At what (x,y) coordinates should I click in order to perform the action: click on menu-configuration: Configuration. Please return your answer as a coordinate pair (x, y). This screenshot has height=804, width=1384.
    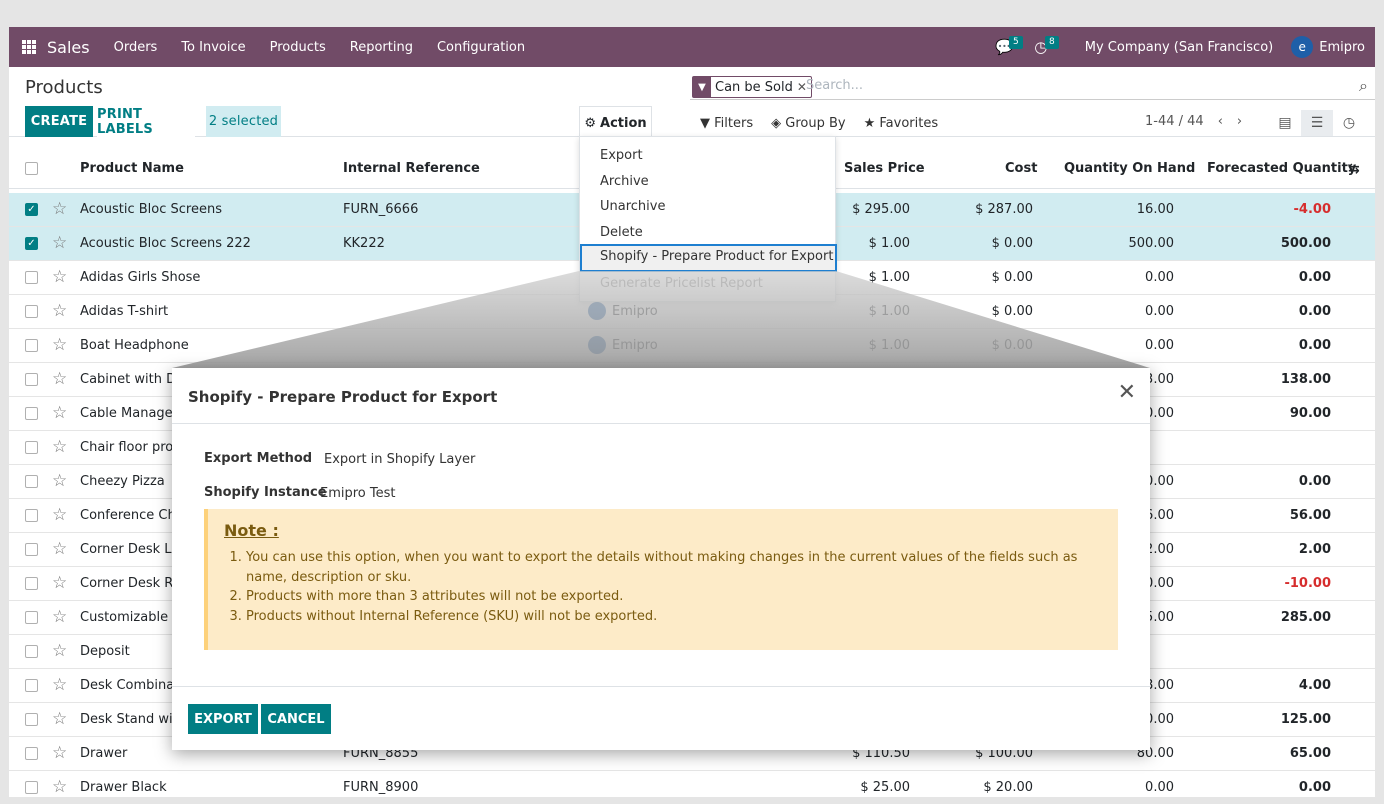
    Looking at the image, I should click on (481, 47).